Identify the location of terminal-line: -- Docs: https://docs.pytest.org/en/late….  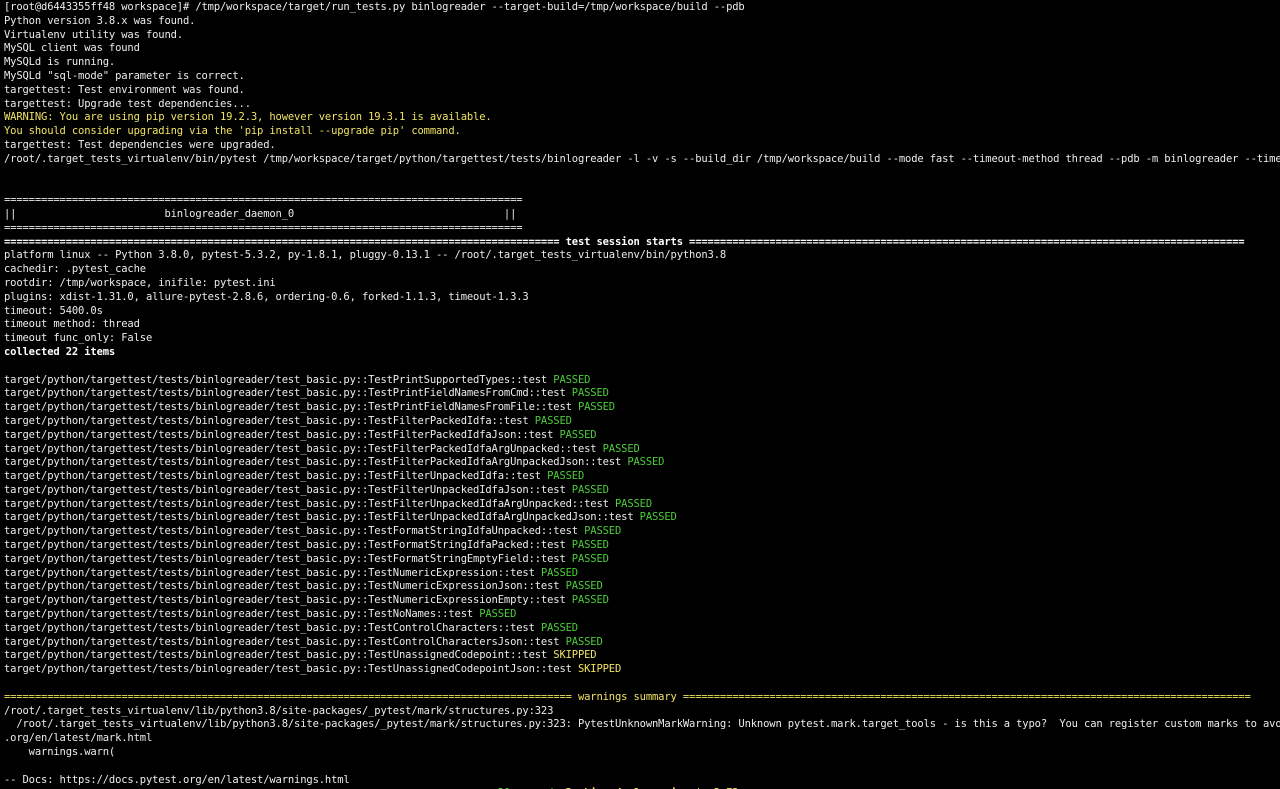
(640, 781).